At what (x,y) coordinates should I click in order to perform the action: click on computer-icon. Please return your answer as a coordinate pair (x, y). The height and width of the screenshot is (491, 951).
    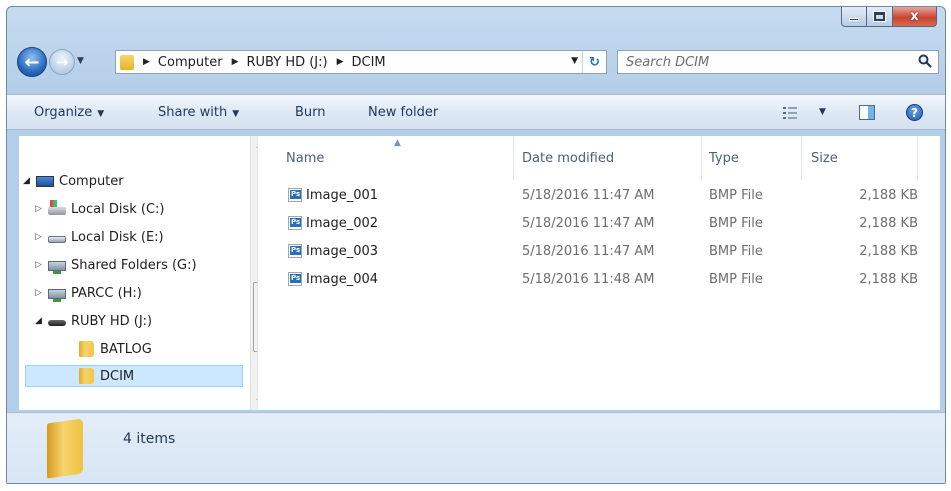
    Looking at the image, I should click on (45, 181).